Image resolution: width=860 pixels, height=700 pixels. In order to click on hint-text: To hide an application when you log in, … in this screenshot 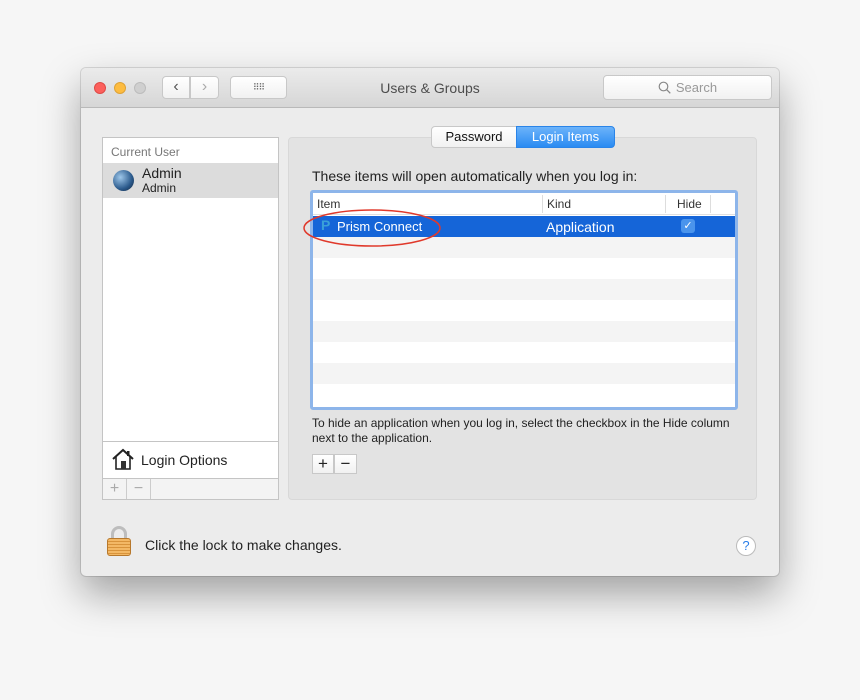, I will do `click(521, 430)`.